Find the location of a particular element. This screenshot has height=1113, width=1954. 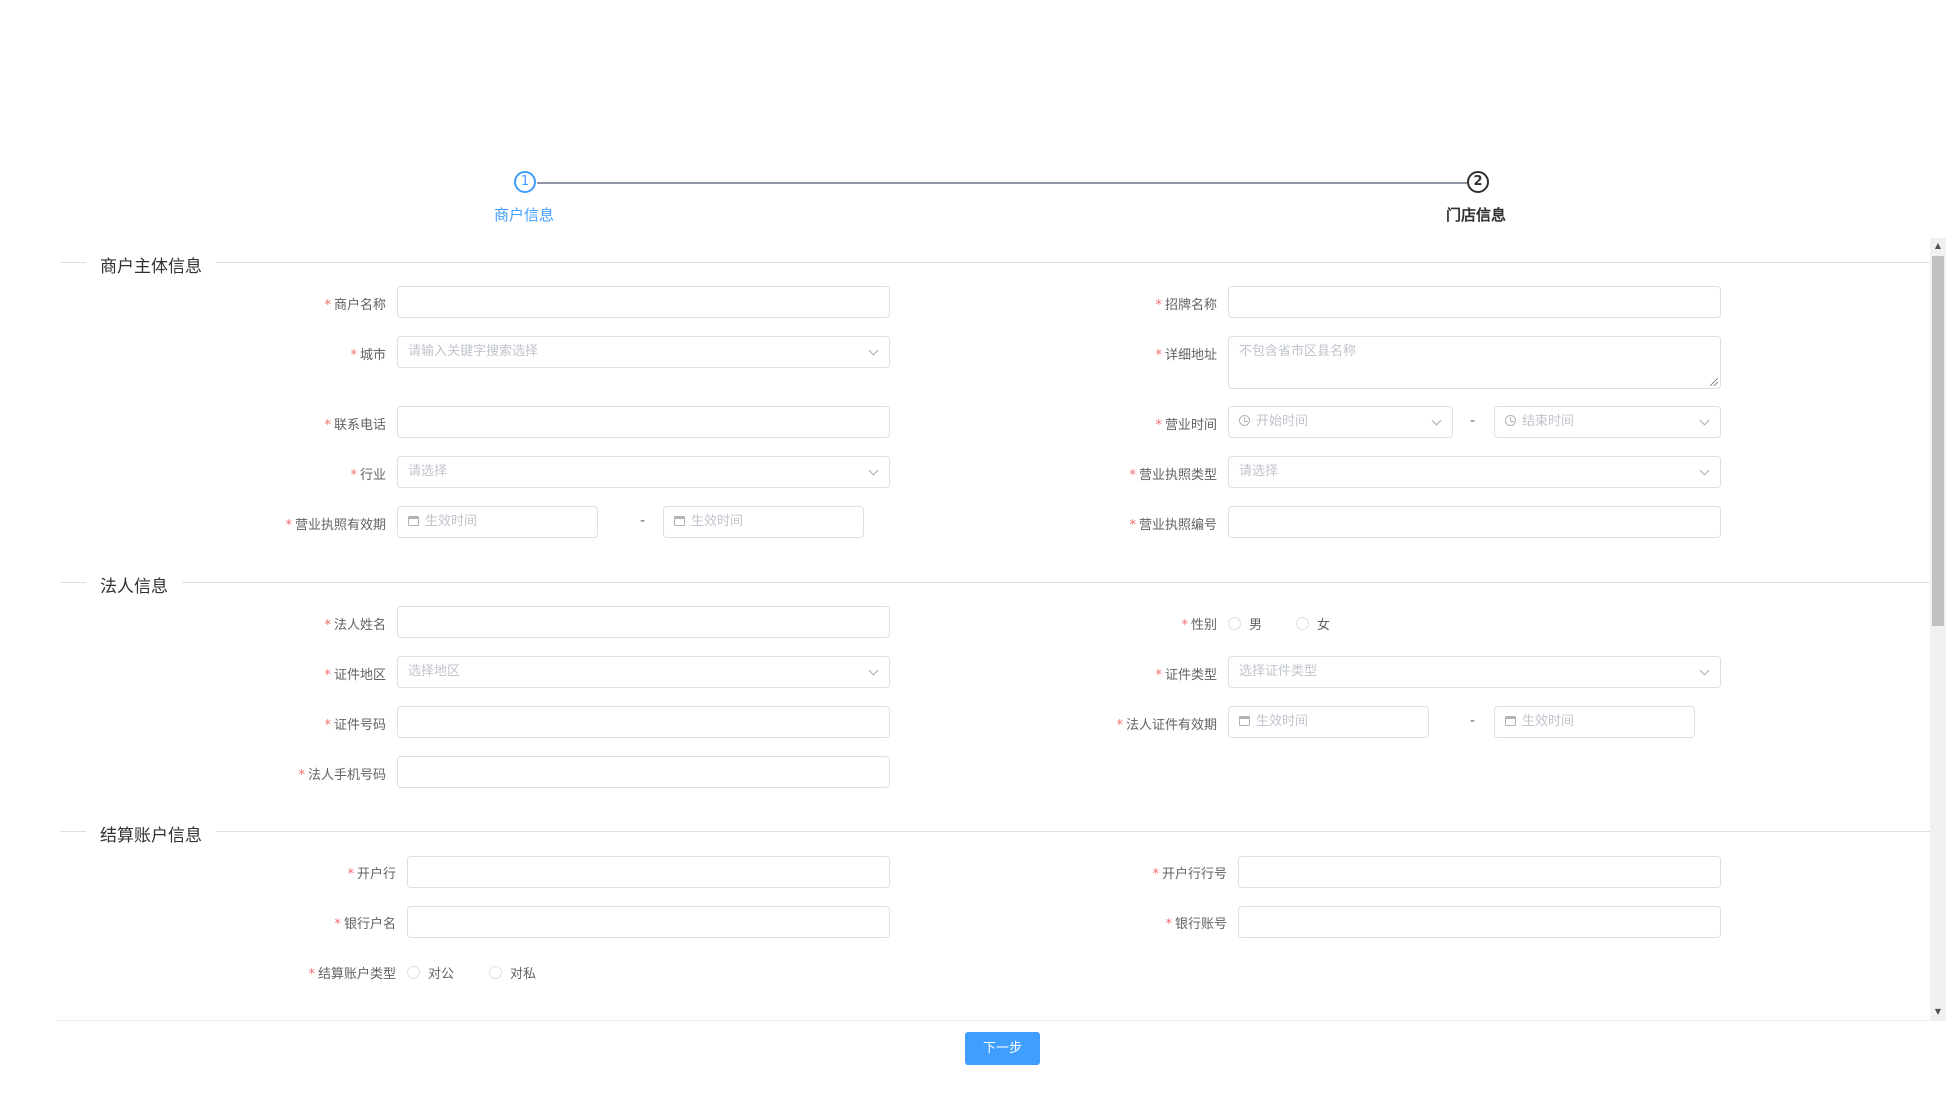

id-end-date-picker: 生效时间 is located at coordinates (1594, 722).